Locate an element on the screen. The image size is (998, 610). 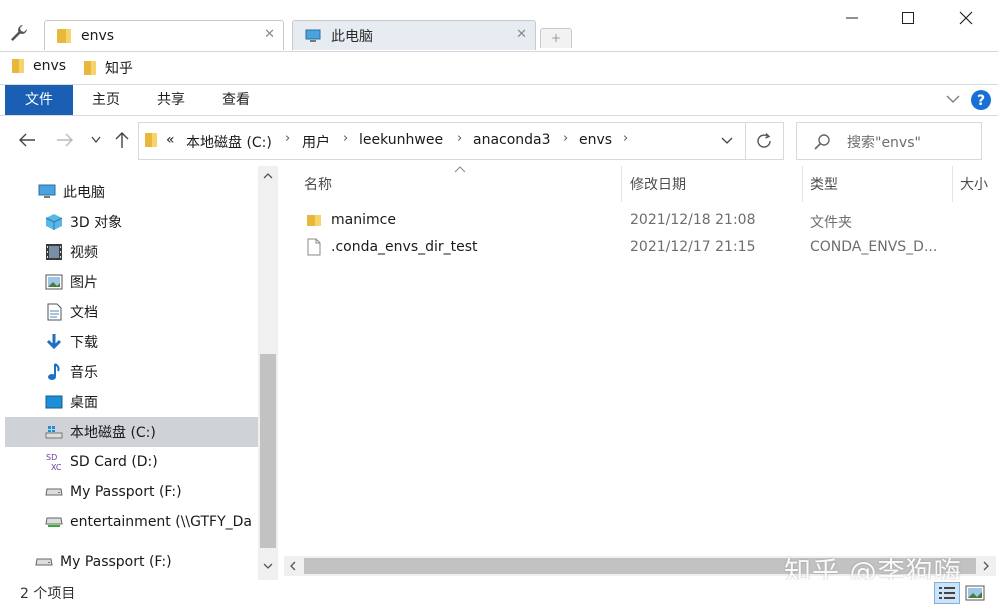
file-name: manimce is located at coordinates (363, 220).